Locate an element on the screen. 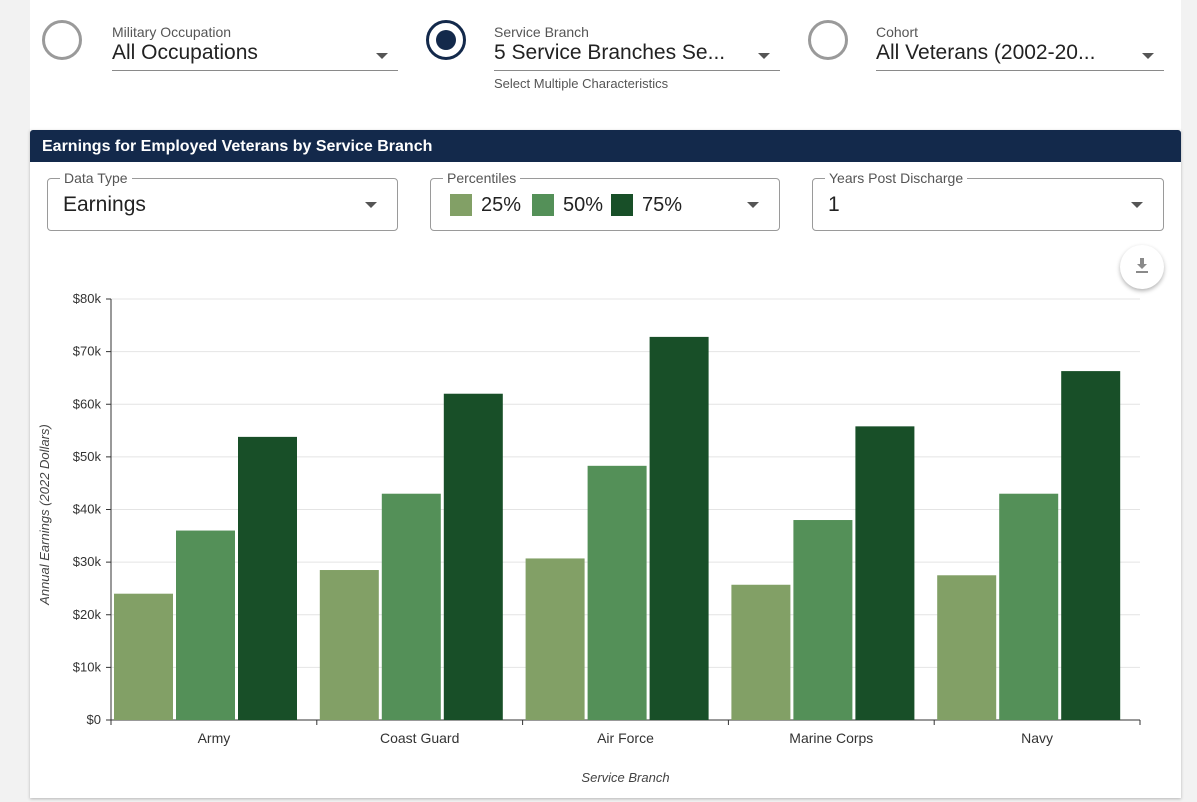  bar-50pct-coast-guard is located at coordinates (411, 606).